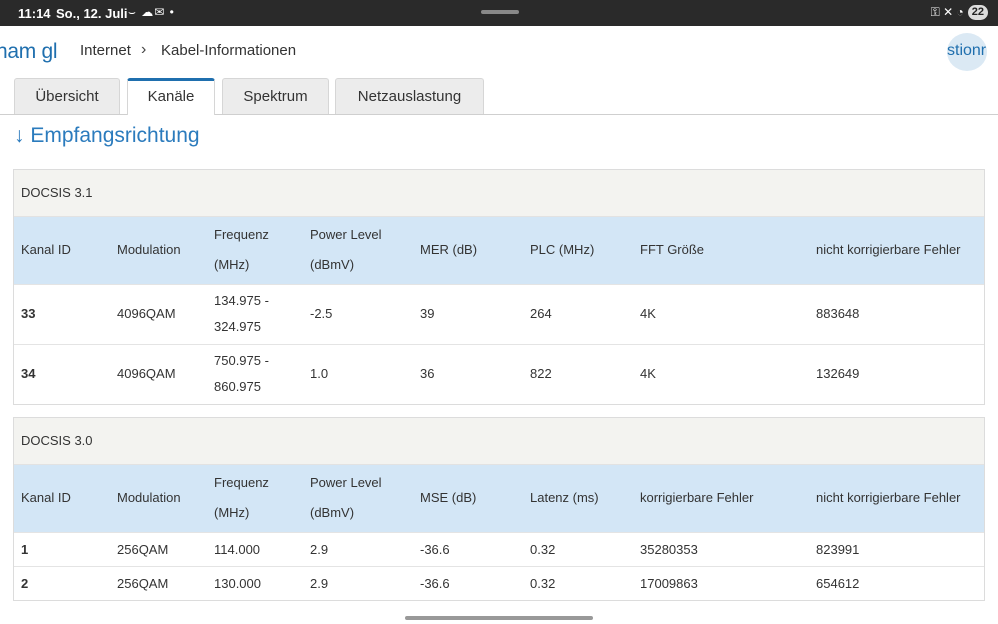  Describe the element at coordinates (34, 13) in the screenshot. I see `clock: 11:14` at that location.